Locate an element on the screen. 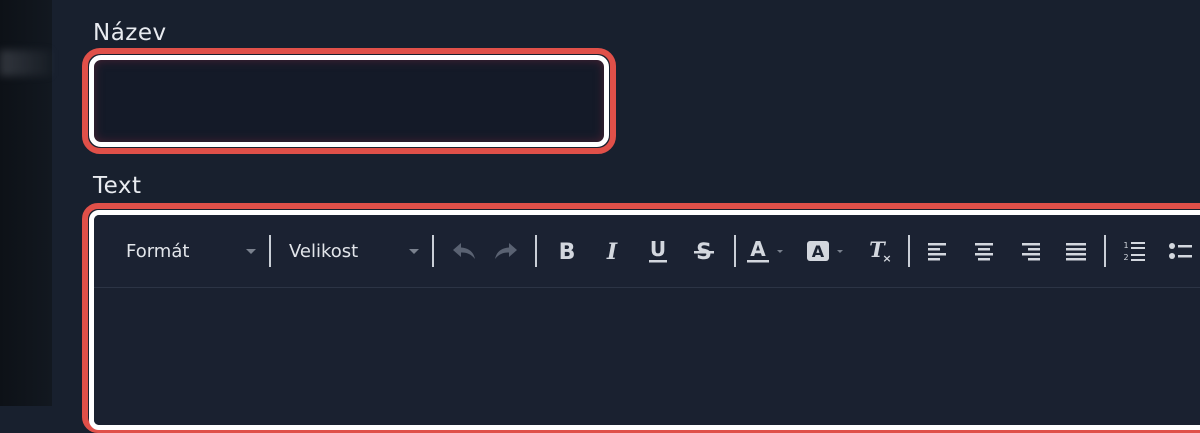  align-left-icon is located at coordinates (937, 252).